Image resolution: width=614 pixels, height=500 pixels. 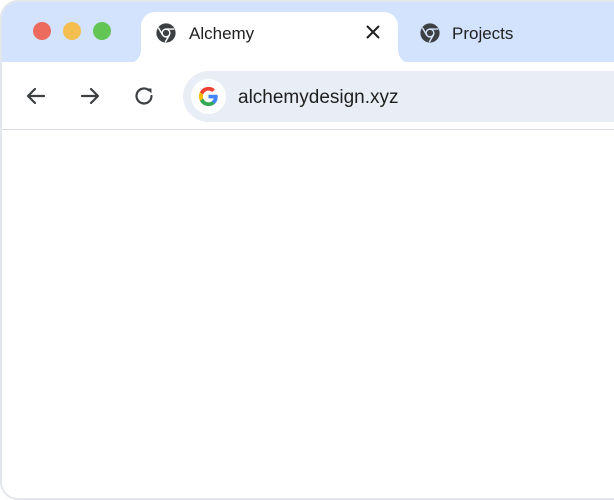 I want to click on url-text: alchemydesign.xyz, so click(x=318, y=97).